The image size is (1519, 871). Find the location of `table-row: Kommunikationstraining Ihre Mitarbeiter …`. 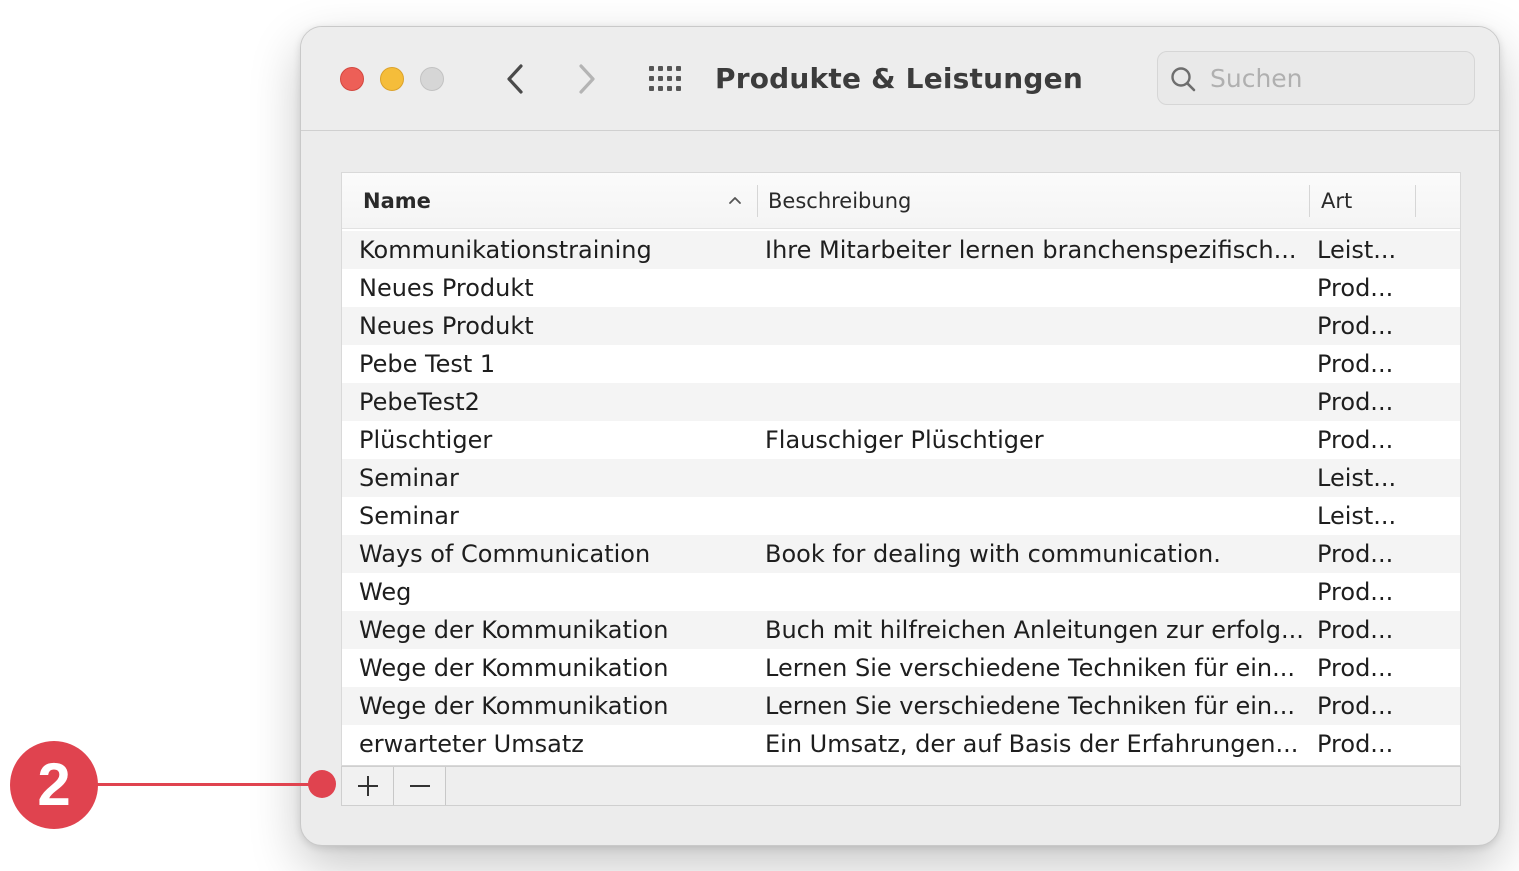

table-row: Kommunikationstraining Ihre Mitarbeiter … is located at coordinates (901, 250).